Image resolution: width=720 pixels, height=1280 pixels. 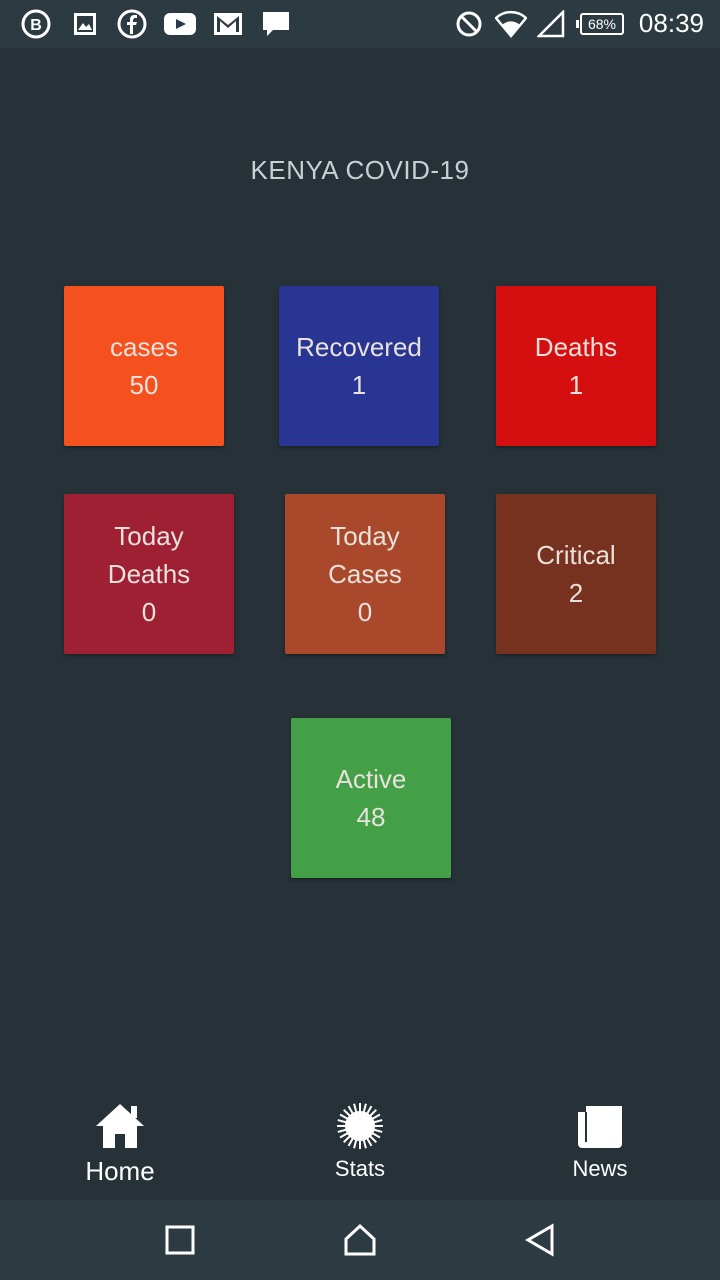 What do you see at coordinates (671, 23) in the screenshot?
I see `clock: 08:39` at bounding box center [671, 23].